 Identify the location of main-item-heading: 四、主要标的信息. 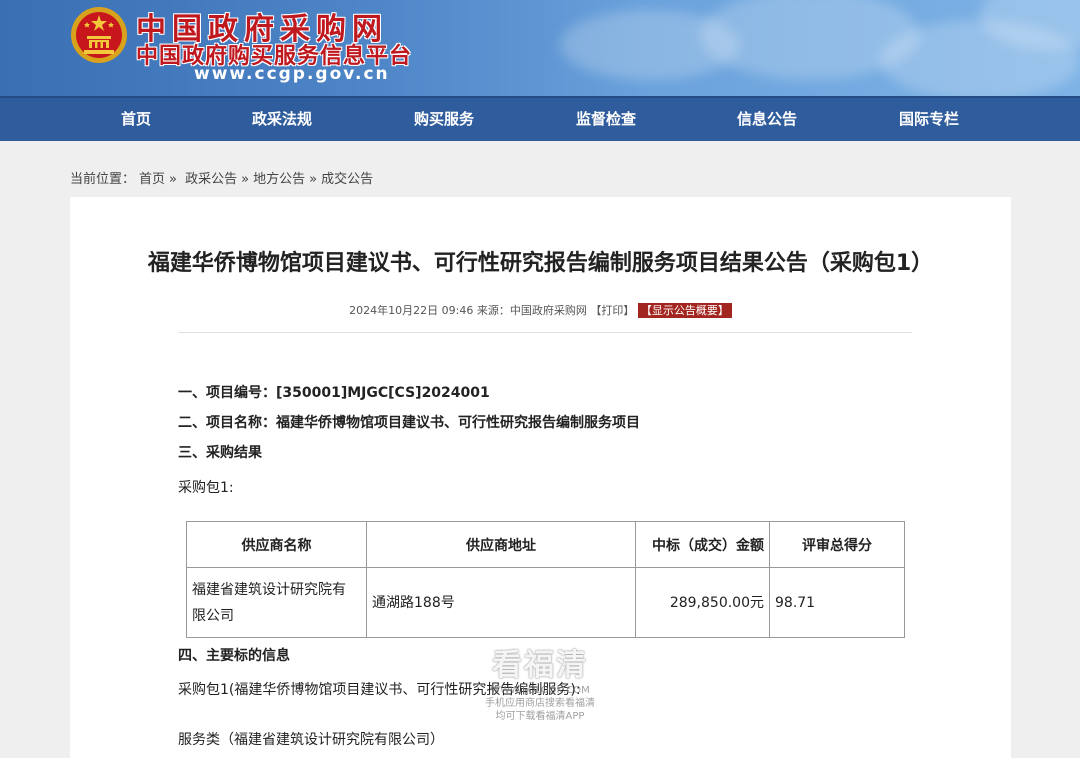
(234, 656).